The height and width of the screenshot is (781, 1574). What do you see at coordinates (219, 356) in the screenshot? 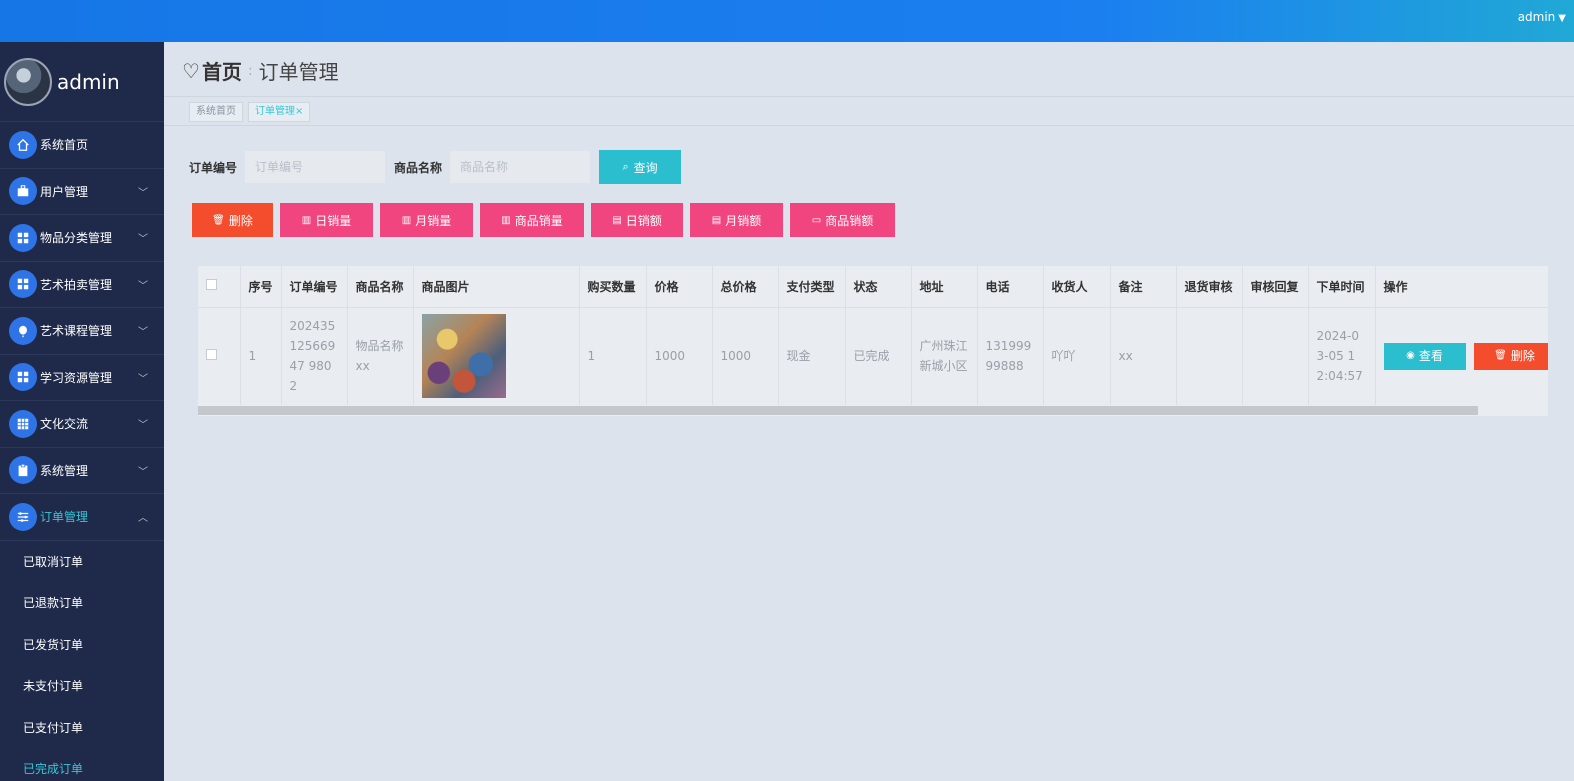
I see `row-select-cell` at bounding box center [219, 356].